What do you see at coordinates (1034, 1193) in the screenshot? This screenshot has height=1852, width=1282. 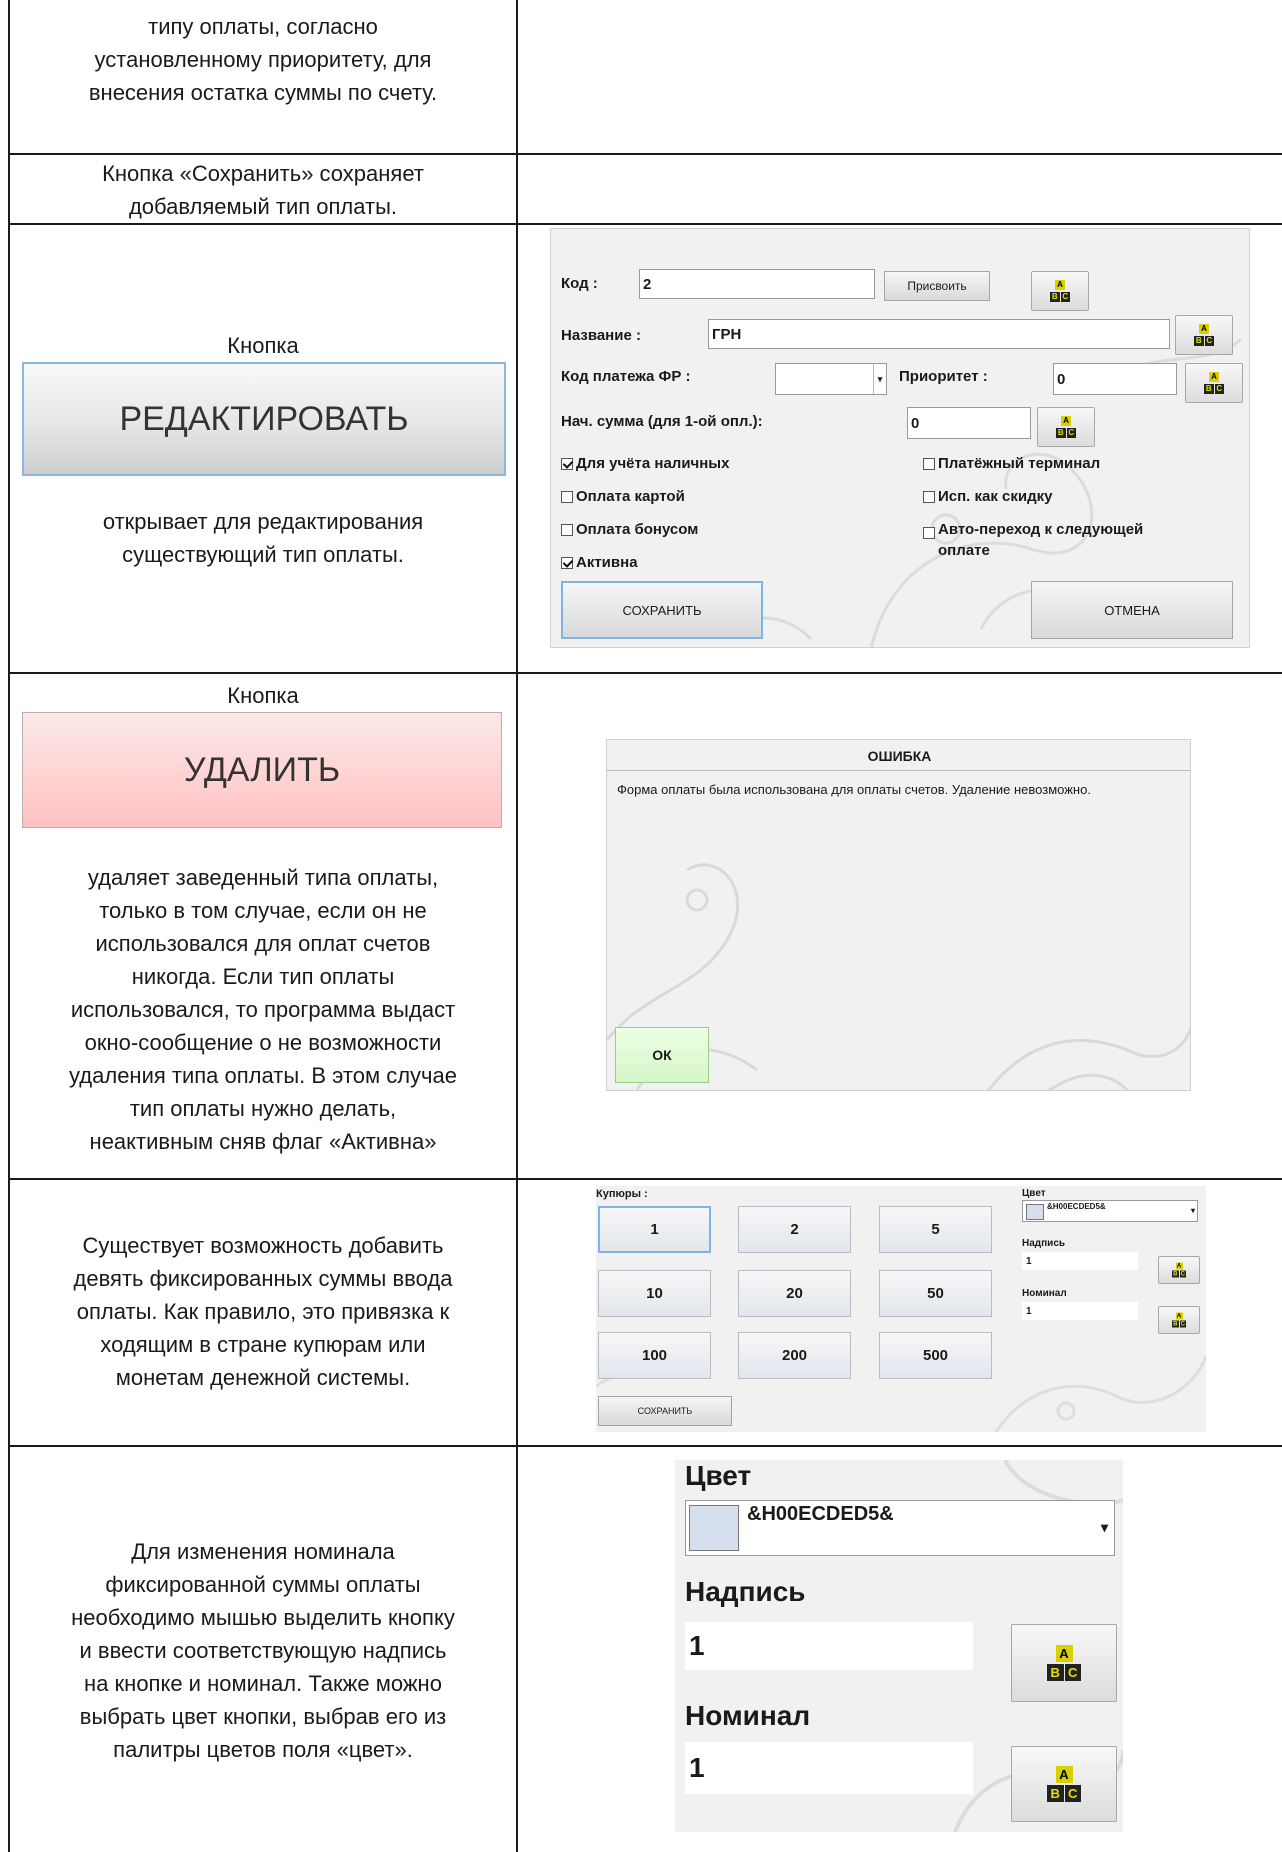 I see `color-label: Цвет` at bounding box center [1034, 1193].